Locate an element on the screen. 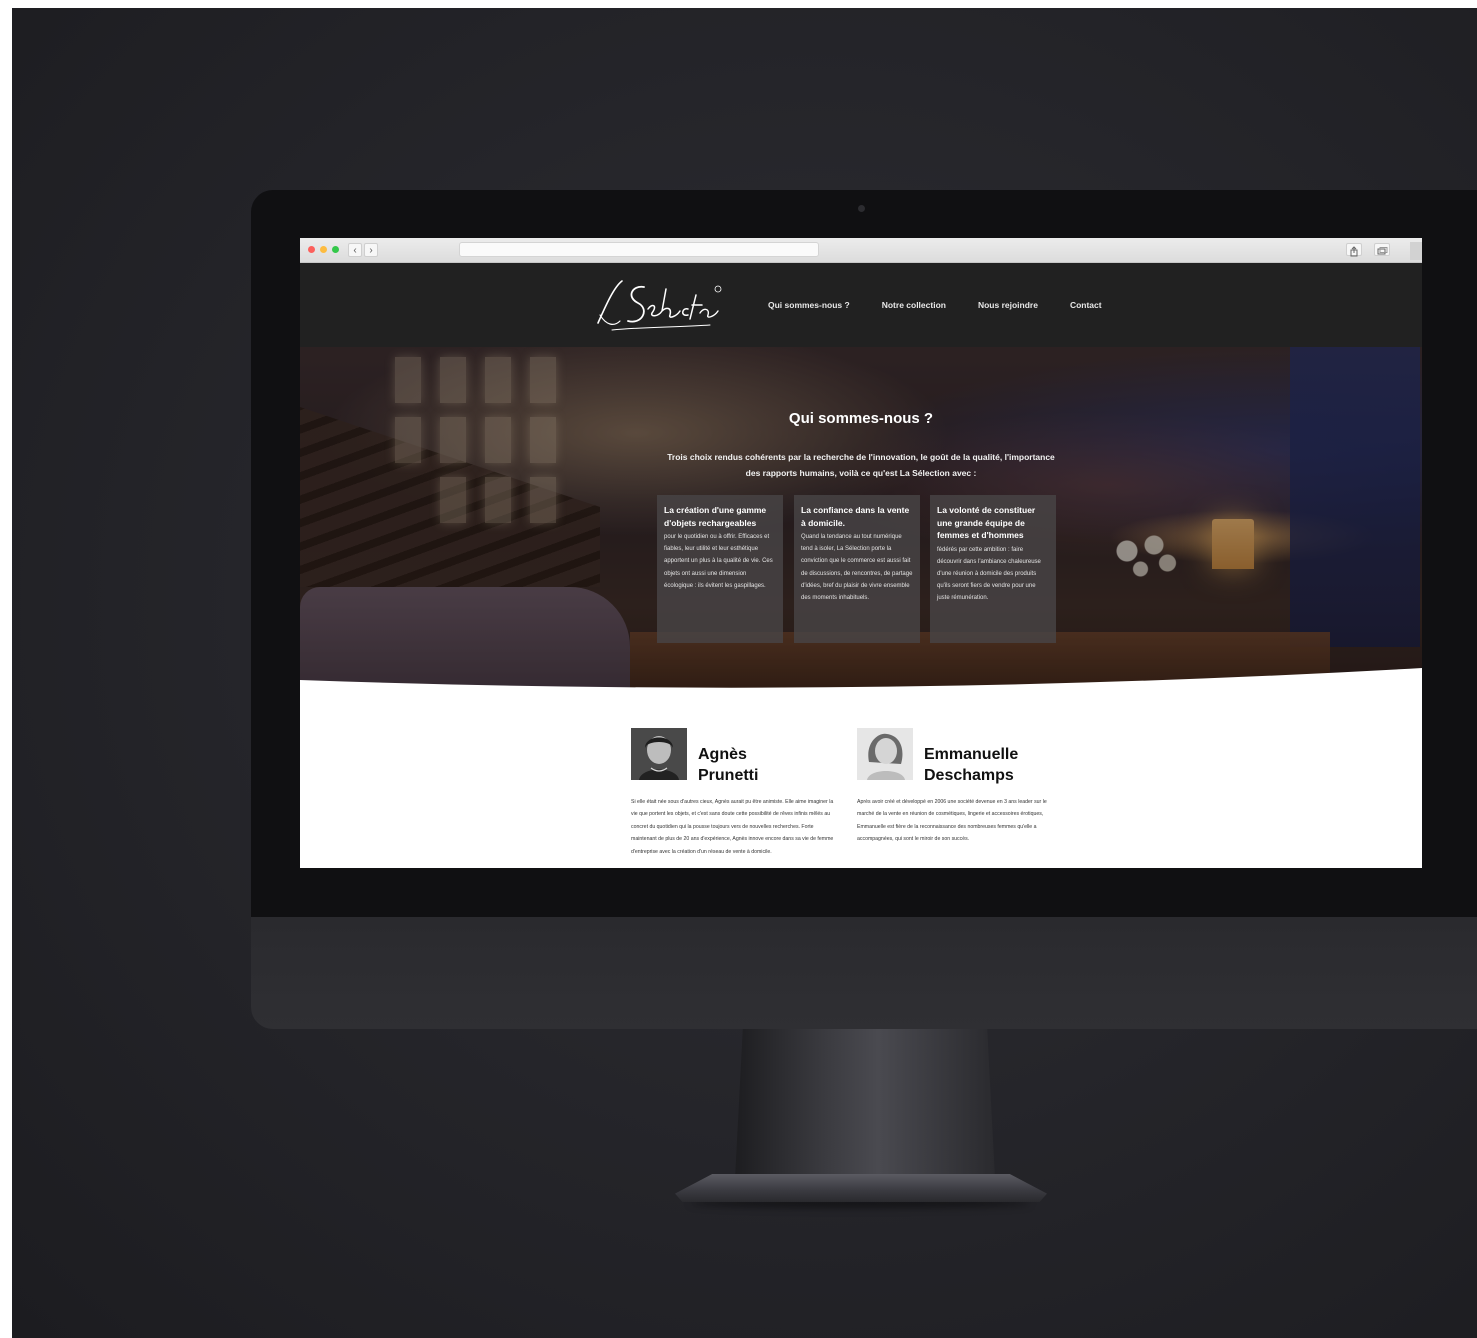  close-window-button is located at coordinates (311, 249).